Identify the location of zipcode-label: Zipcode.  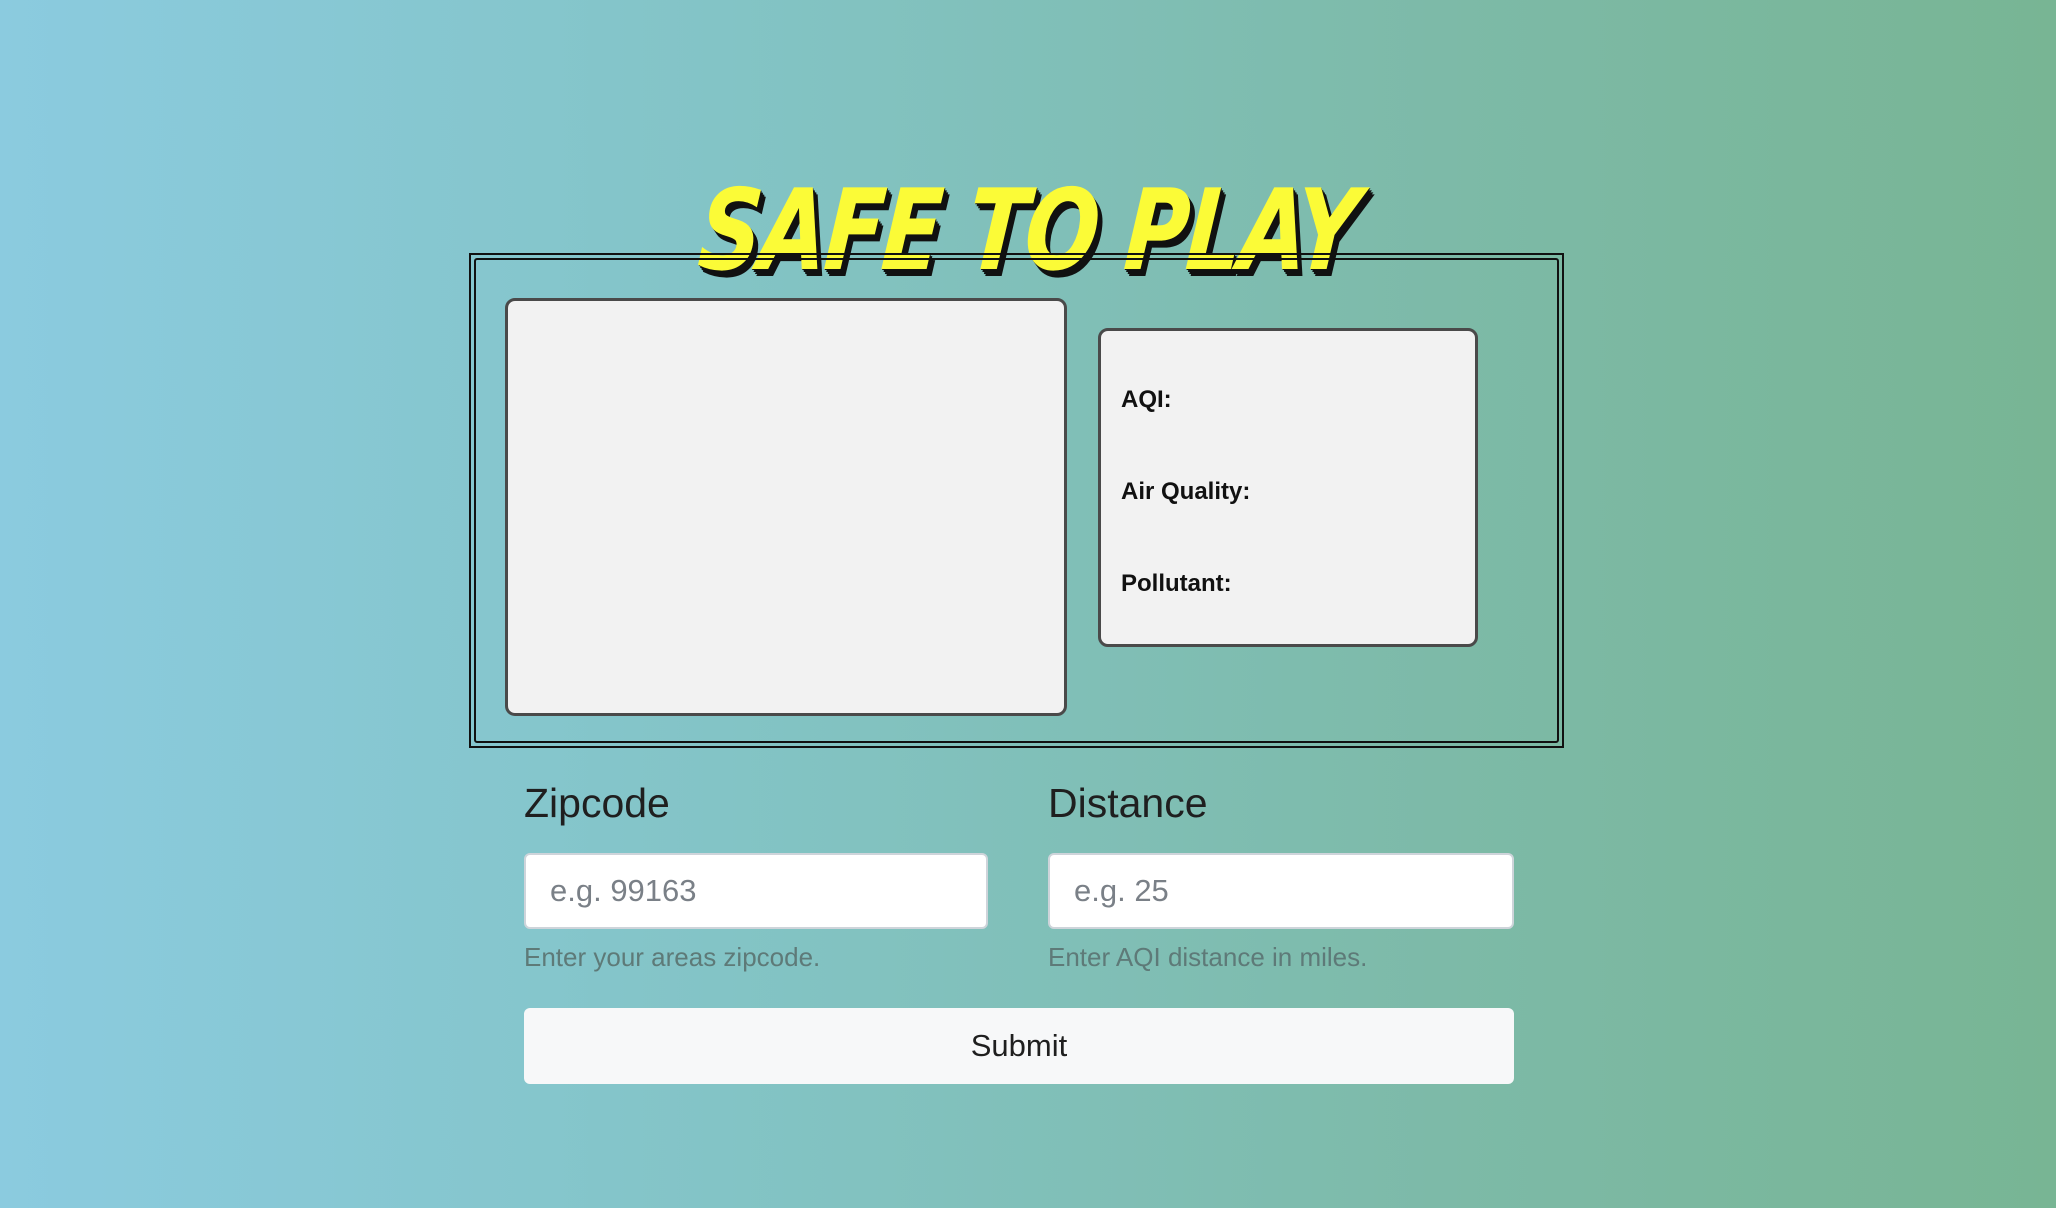
(597, 803).